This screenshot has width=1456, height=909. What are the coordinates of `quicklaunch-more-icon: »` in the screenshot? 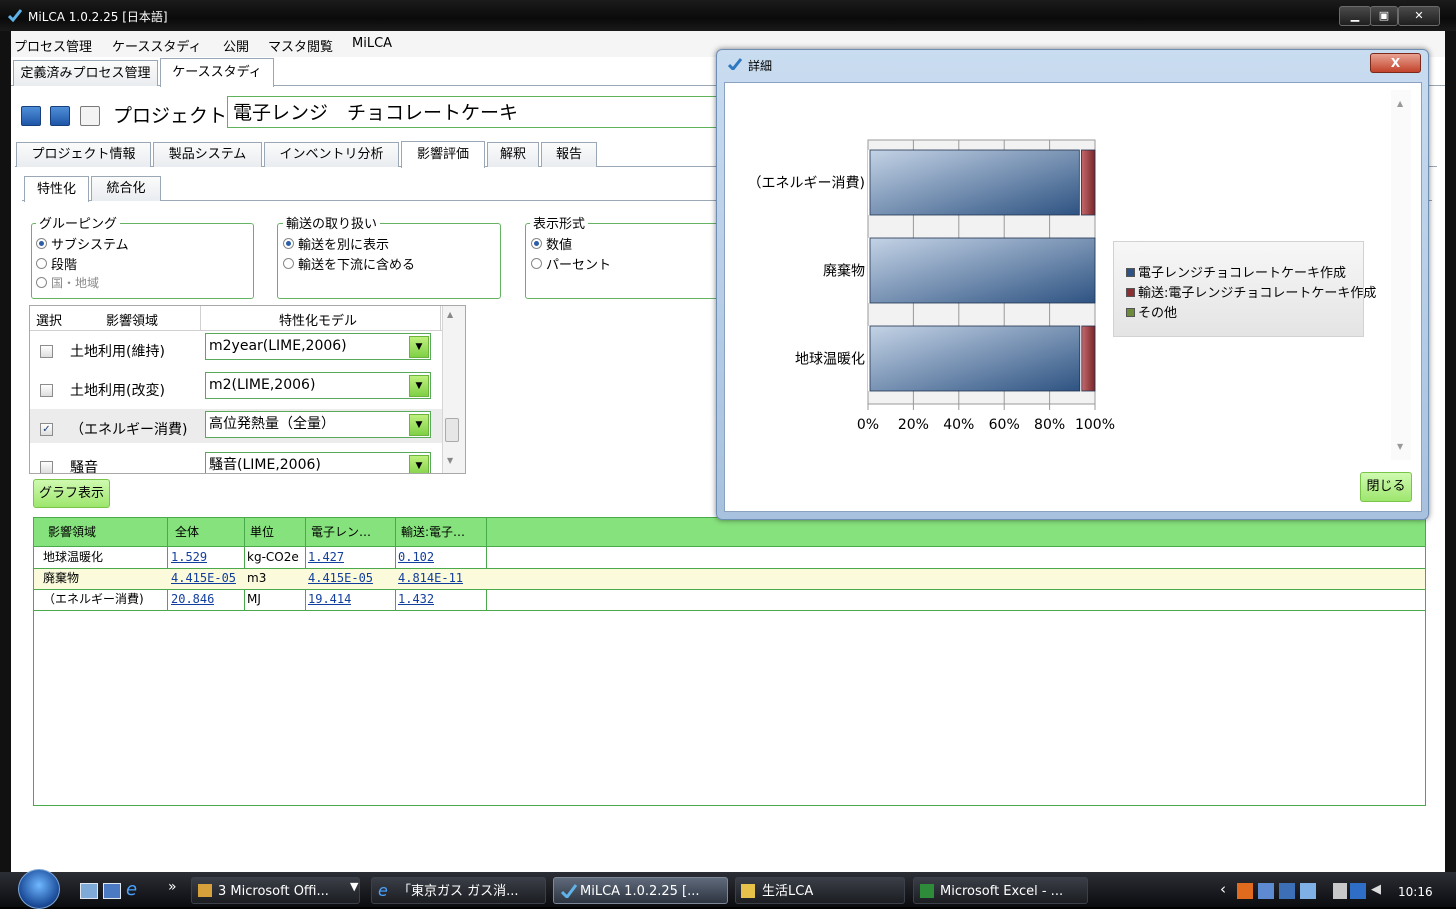 It's located at (172, 887).